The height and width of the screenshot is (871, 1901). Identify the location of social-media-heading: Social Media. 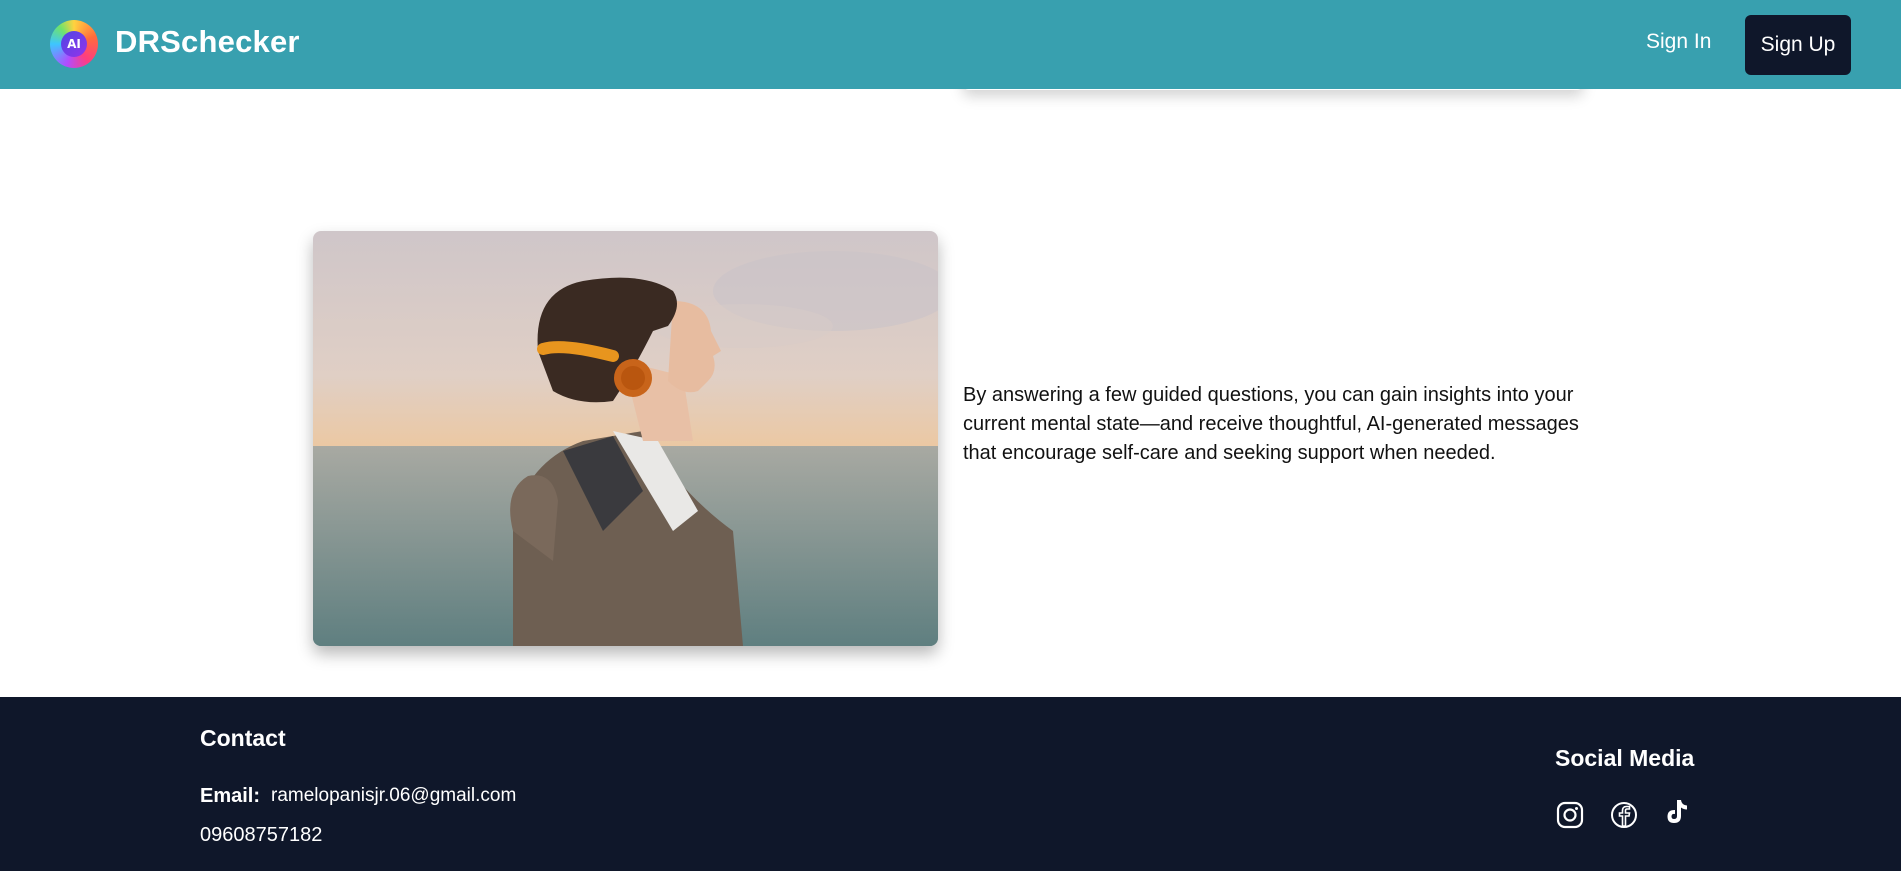
(1625, 758).